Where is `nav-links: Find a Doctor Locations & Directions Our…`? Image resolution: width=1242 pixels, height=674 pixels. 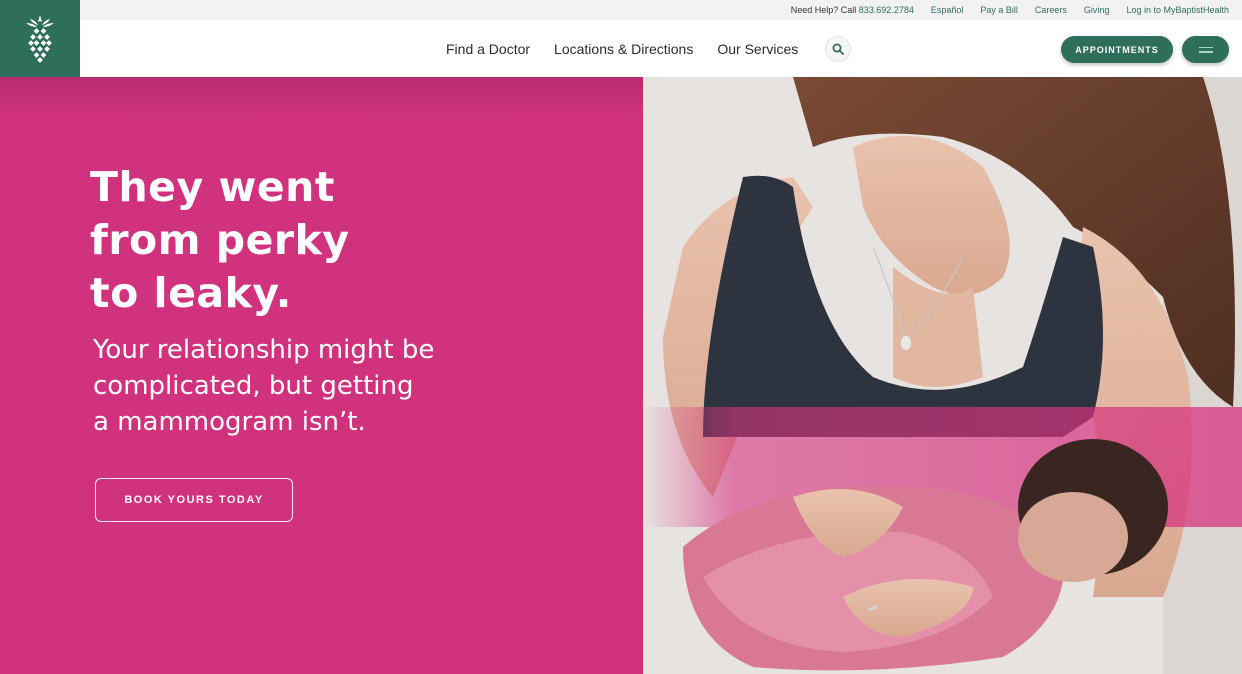
nav-links: Find a Doctor Locations & Directions Our… is located at coordinates (622, 48).